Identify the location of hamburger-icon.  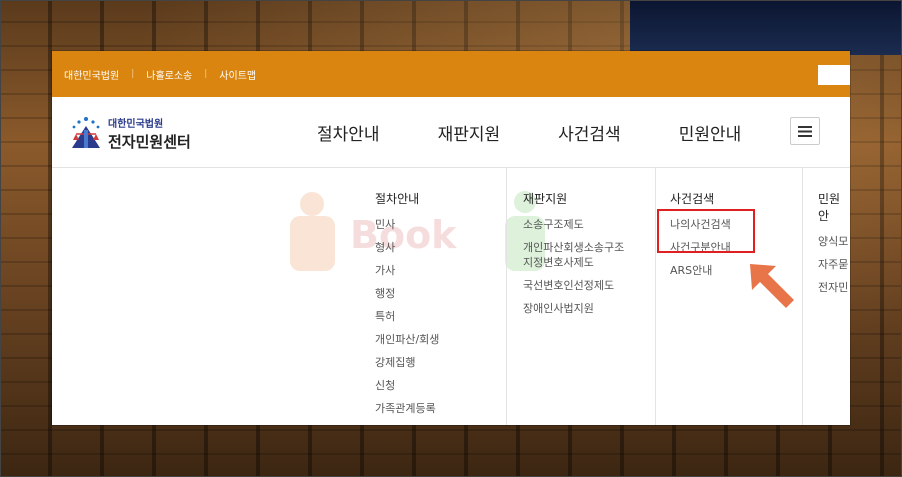
(805, 131).